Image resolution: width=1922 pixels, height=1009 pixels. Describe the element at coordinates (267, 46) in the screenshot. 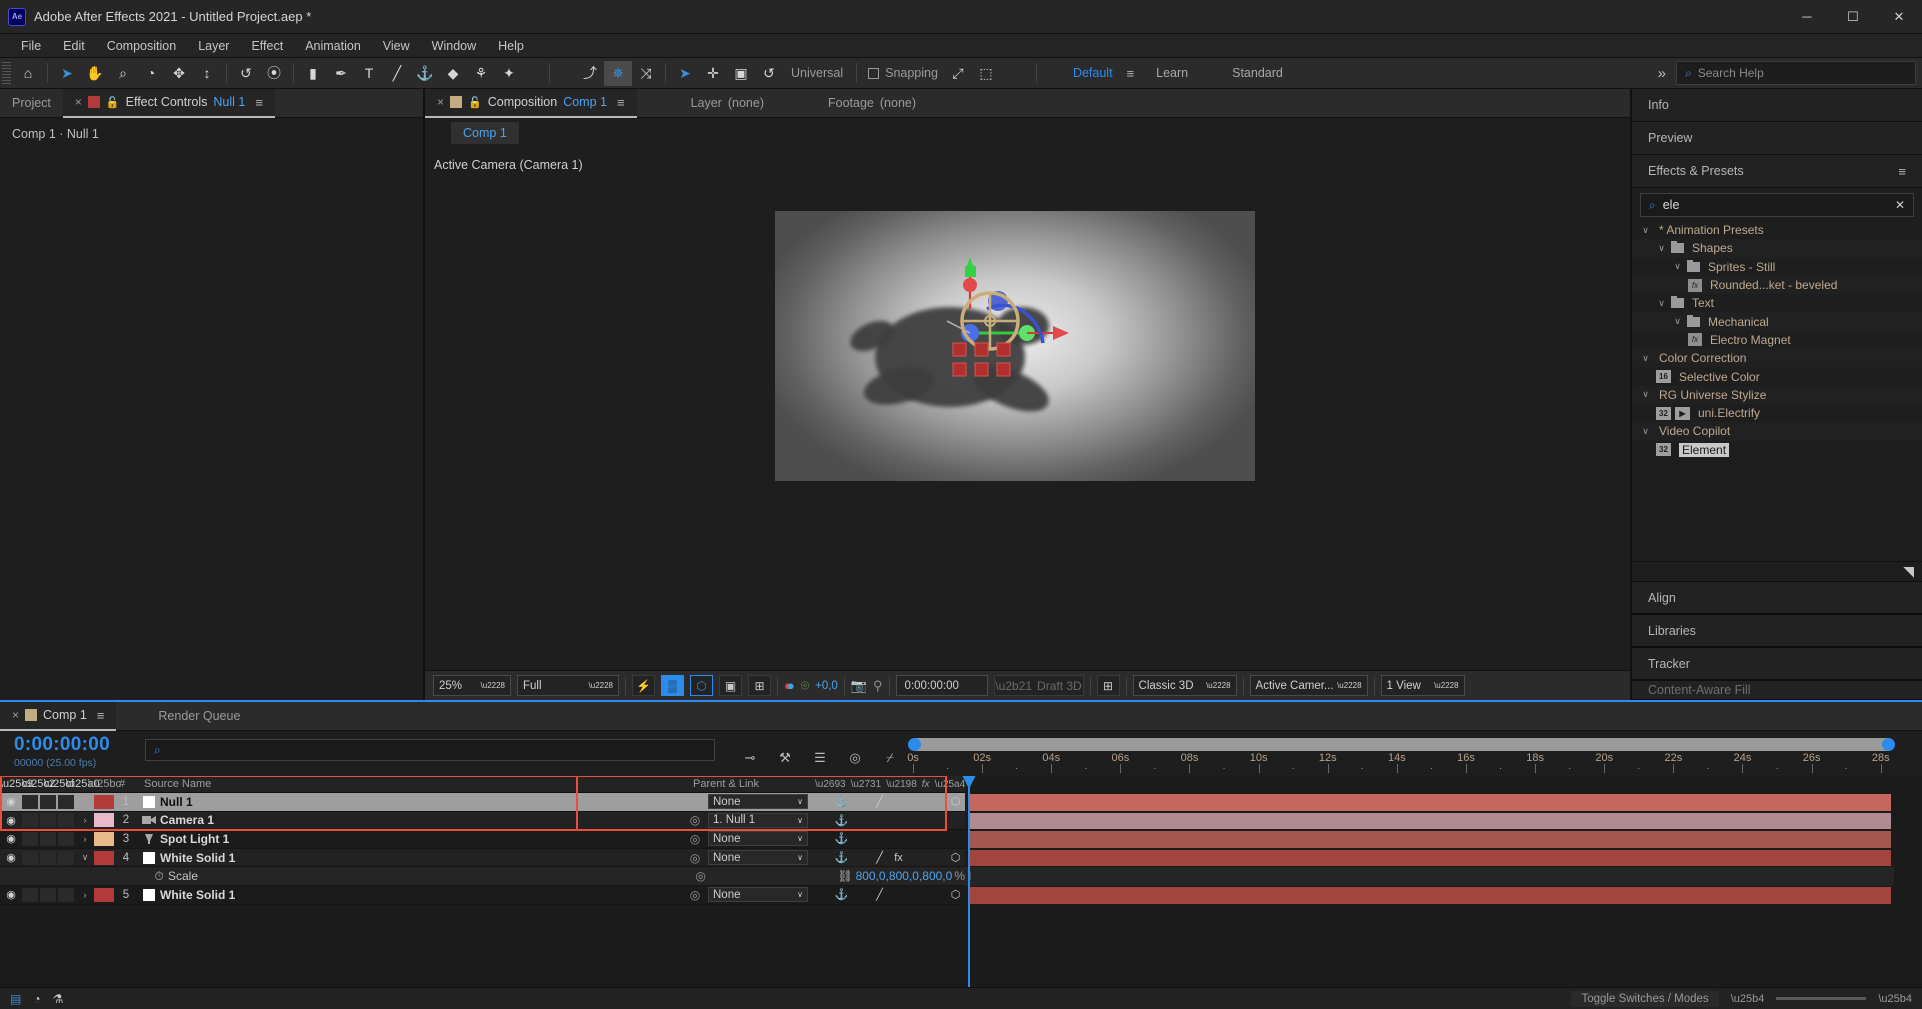

I see `menu-effect: Effect` at that location.